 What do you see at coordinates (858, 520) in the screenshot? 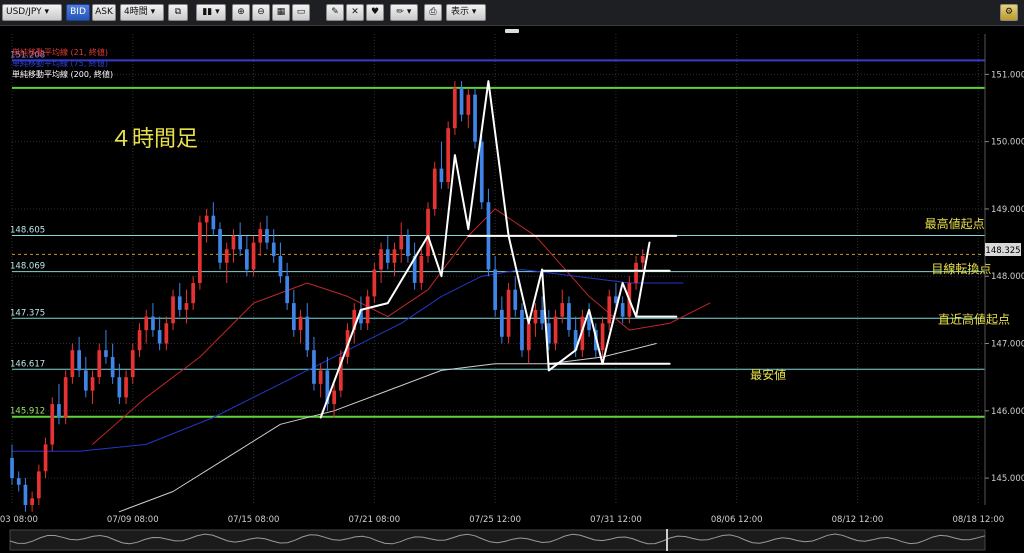
I see `time-tick-label-7: 08/12 12:00` at bounding box center [858, 520].